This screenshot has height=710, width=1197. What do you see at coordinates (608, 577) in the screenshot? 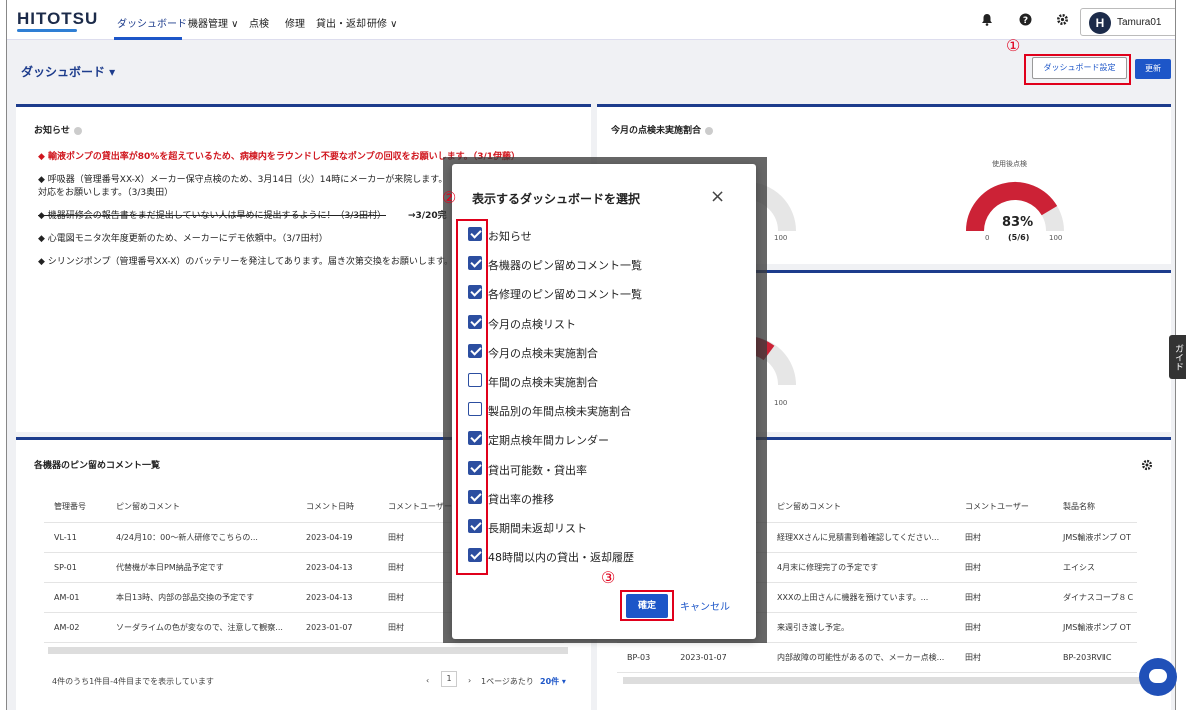
I see `annotation-number: ③` at bounding box center [608, 577].